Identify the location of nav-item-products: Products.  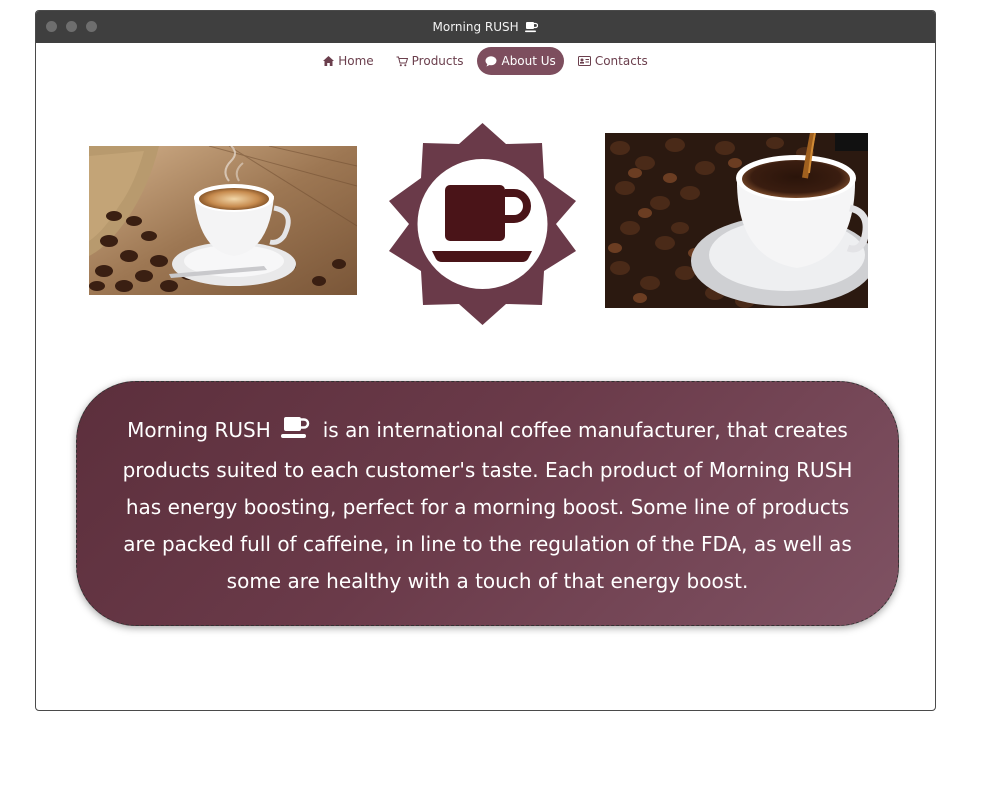
(430, 61).